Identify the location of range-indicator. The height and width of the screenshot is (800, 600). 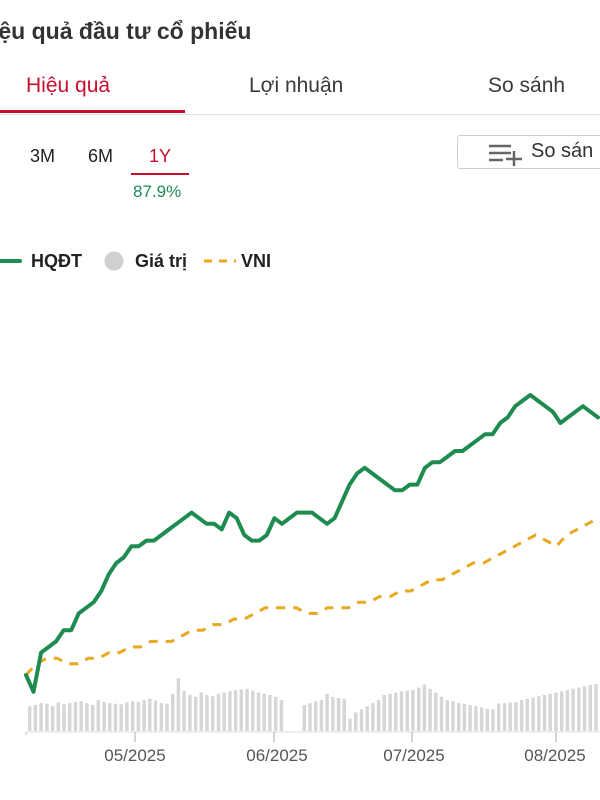
(160, 174).